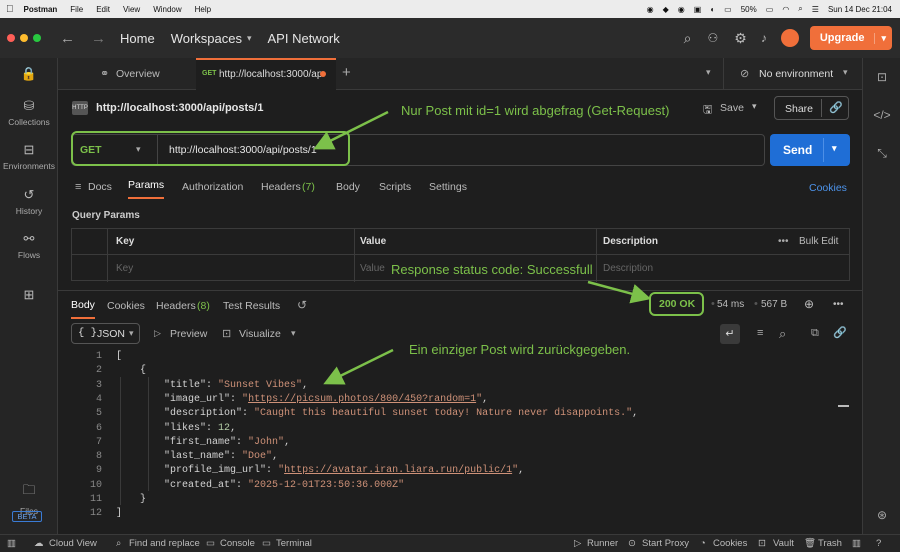 Image resolution: width=900 pixels, height=552 pixels. I want to click on sidebar-toggle-icon: ▥, so click(11, 543).